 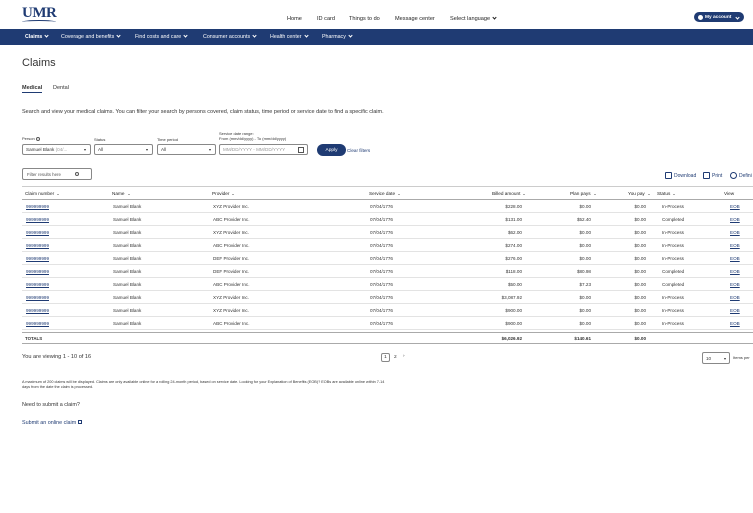 I want to click on logo-swoosh, so click(x=39, y=22).